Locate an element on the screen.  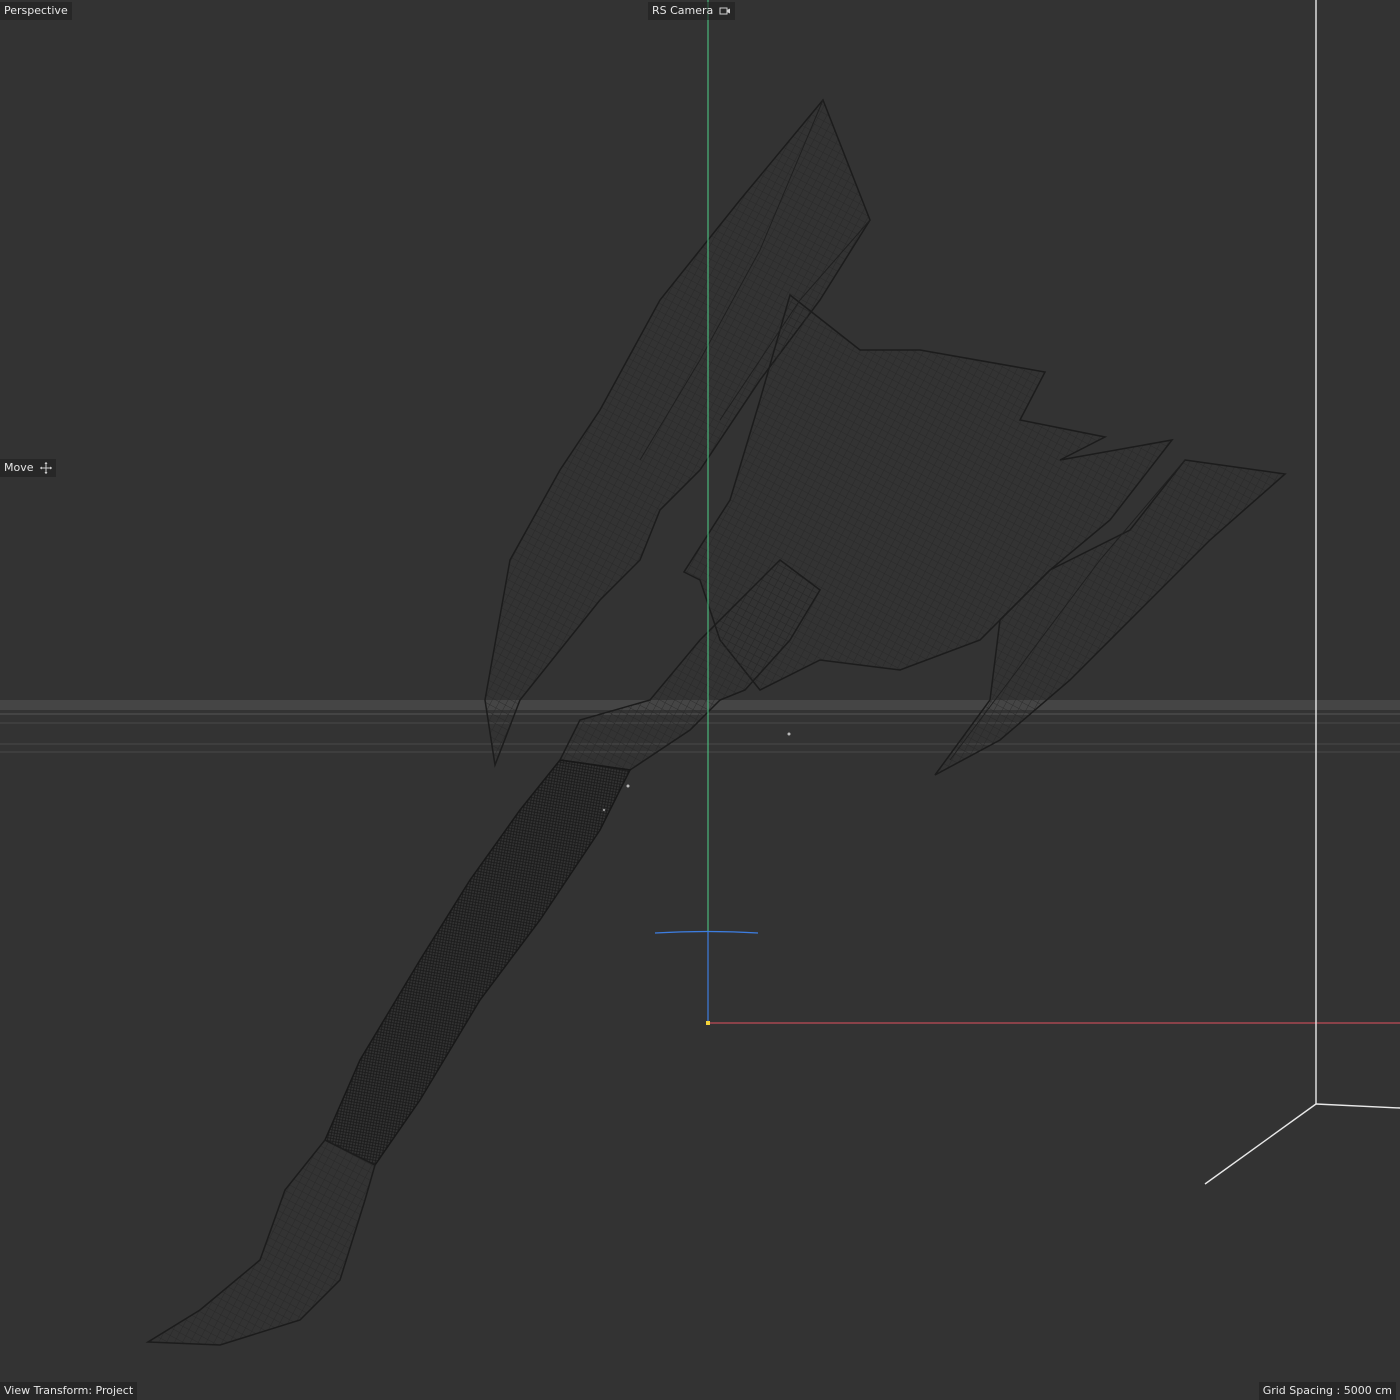
camera-icon is located at coordinates (725, 11).